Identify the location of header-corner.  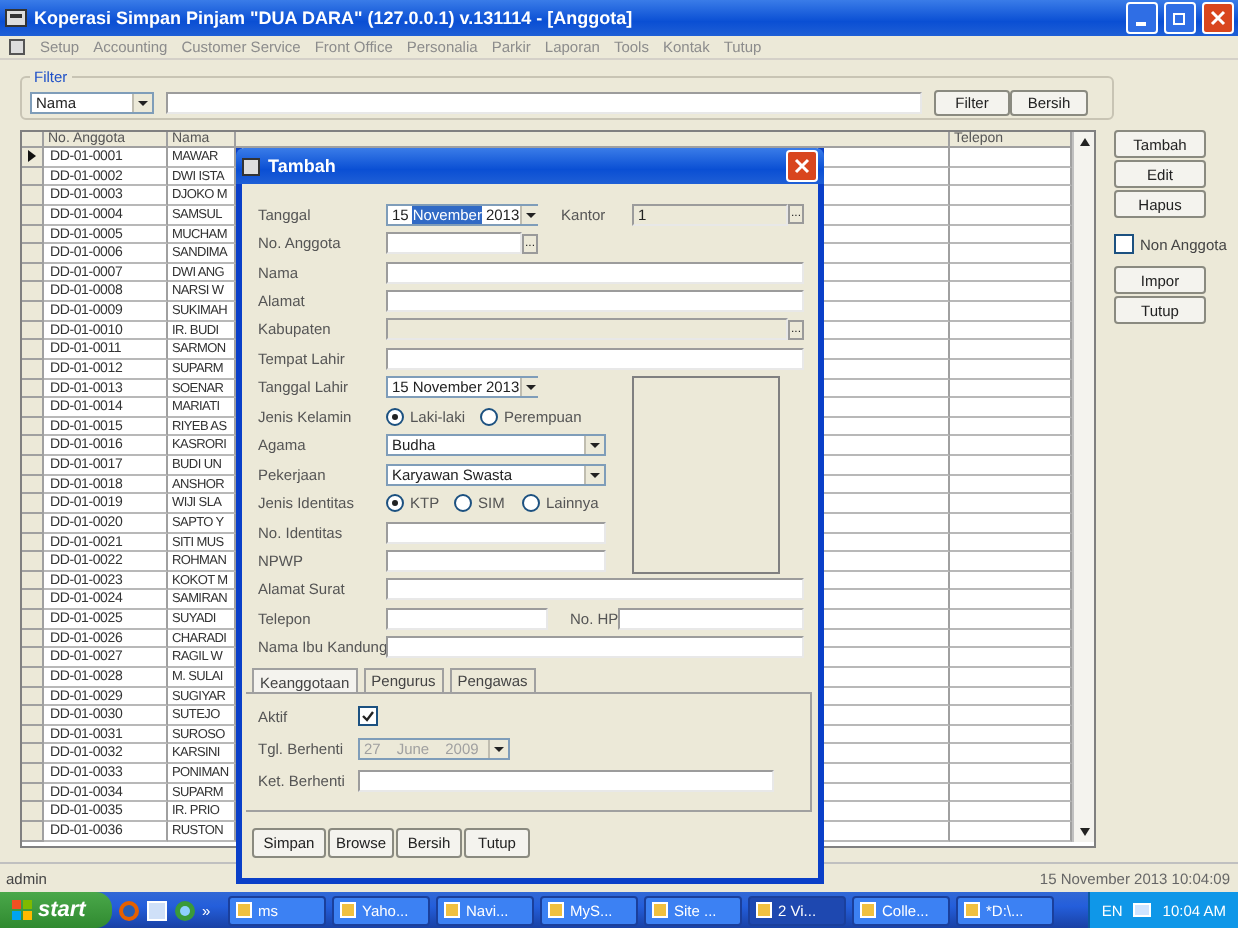
(33, 140).